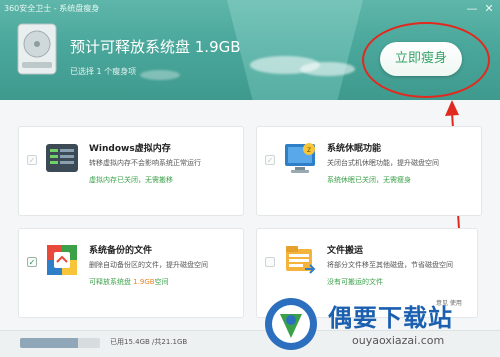 This screenshot has height=357, width=500. I want to click on watermark-name: 偶要下载站, so click(390, 318).